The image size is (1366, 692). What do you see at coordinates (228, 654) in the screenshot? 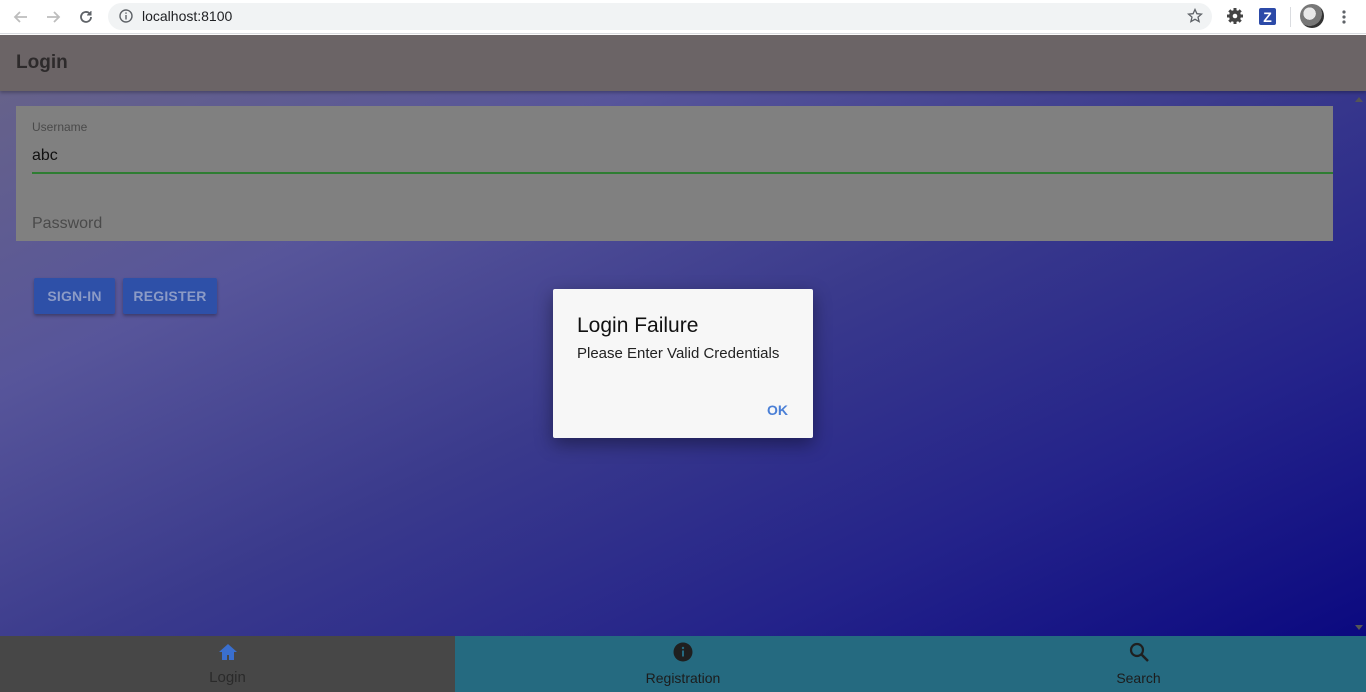
I see `home-icon` at bounding box center [228, 654].